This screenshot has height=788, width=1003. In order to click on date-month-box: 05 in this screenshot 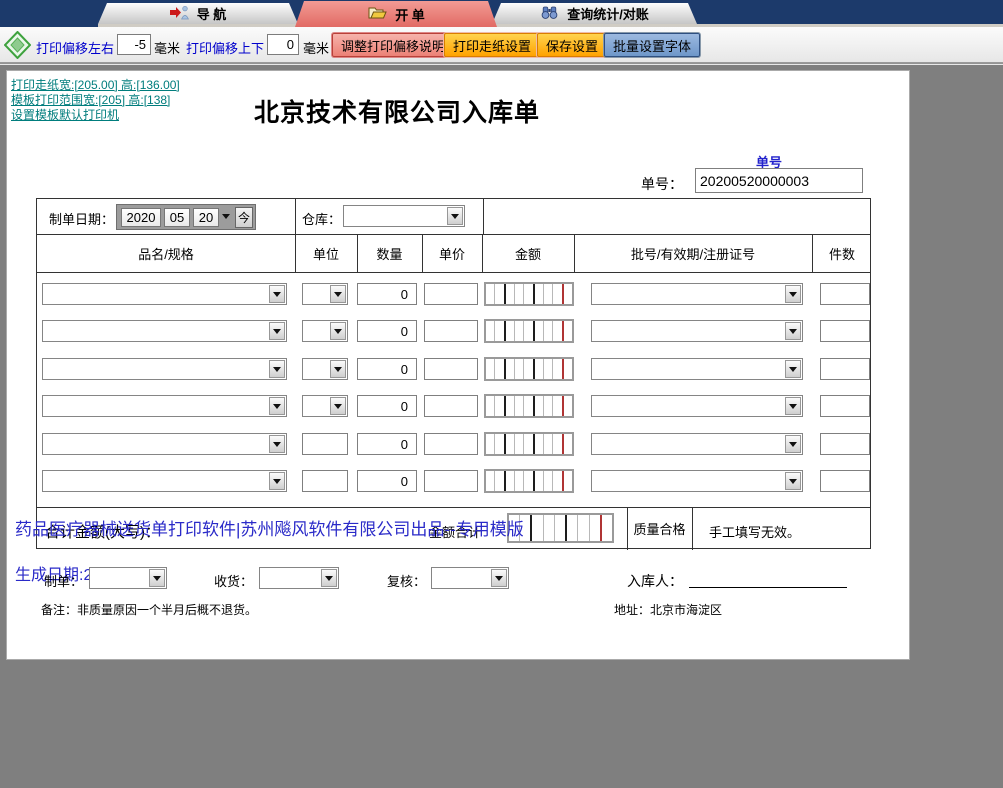, I will do `click(177, 217)`.